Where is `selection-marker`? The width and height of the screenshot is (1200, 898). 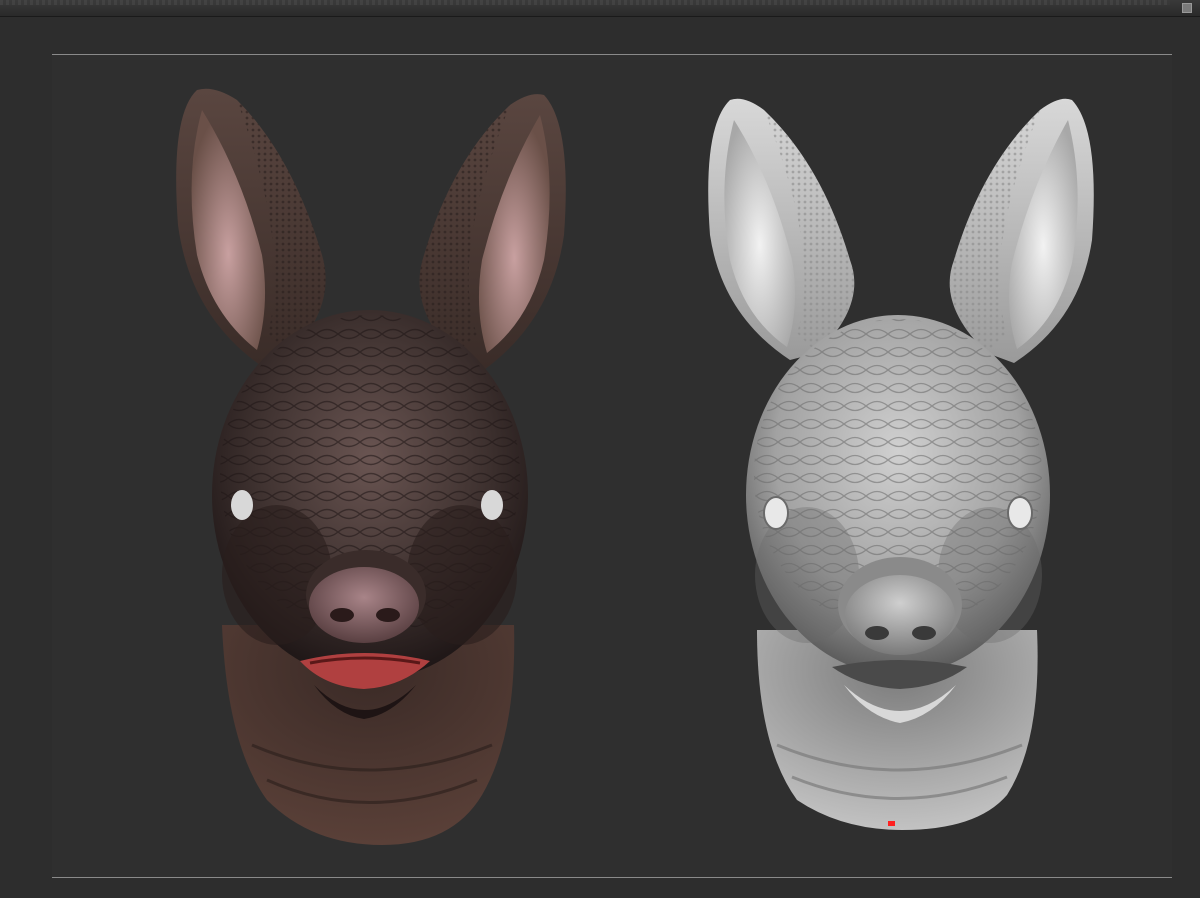 selection-marker is located at coordinates (891, 823).